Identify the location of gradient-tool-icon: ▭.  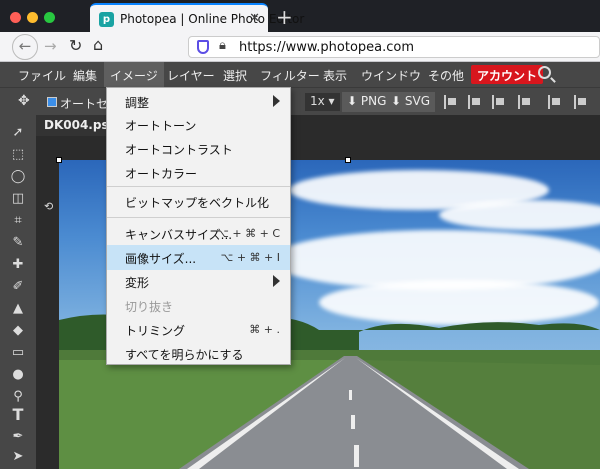
(18, 353).